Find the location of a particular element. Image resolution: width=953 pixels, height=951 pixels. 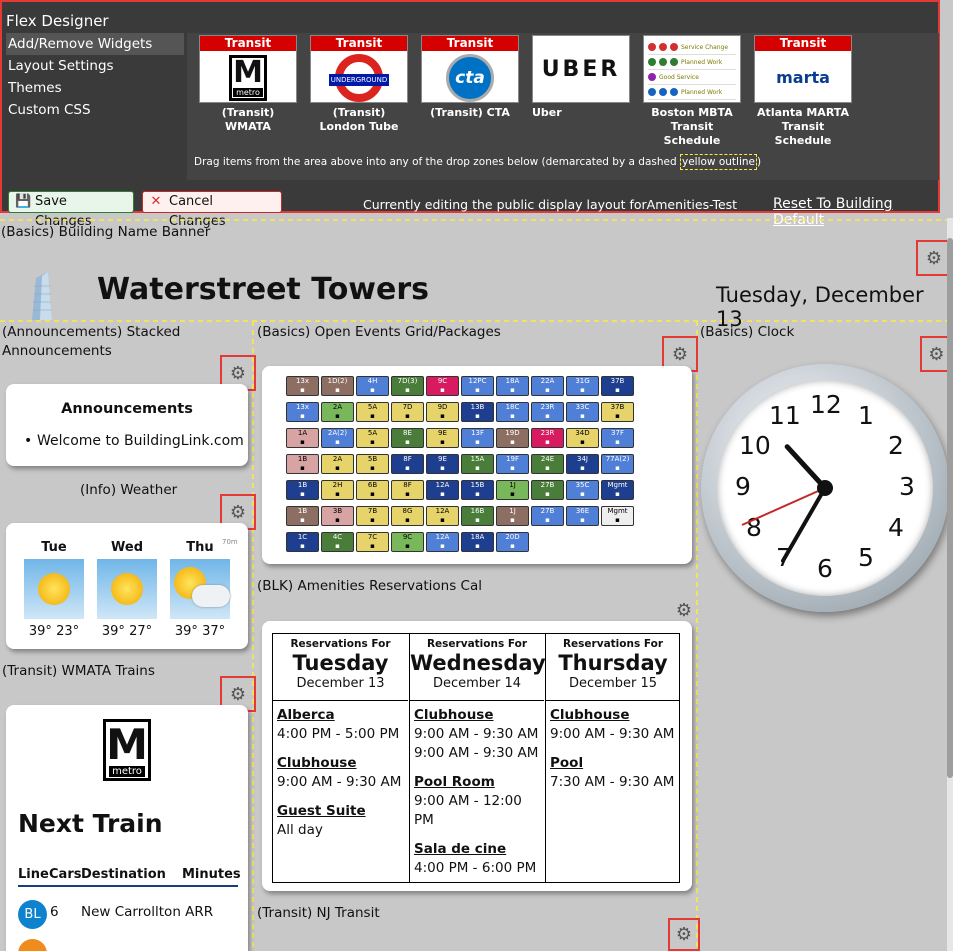

package-label: 2A is located at coordinates (337, 459).